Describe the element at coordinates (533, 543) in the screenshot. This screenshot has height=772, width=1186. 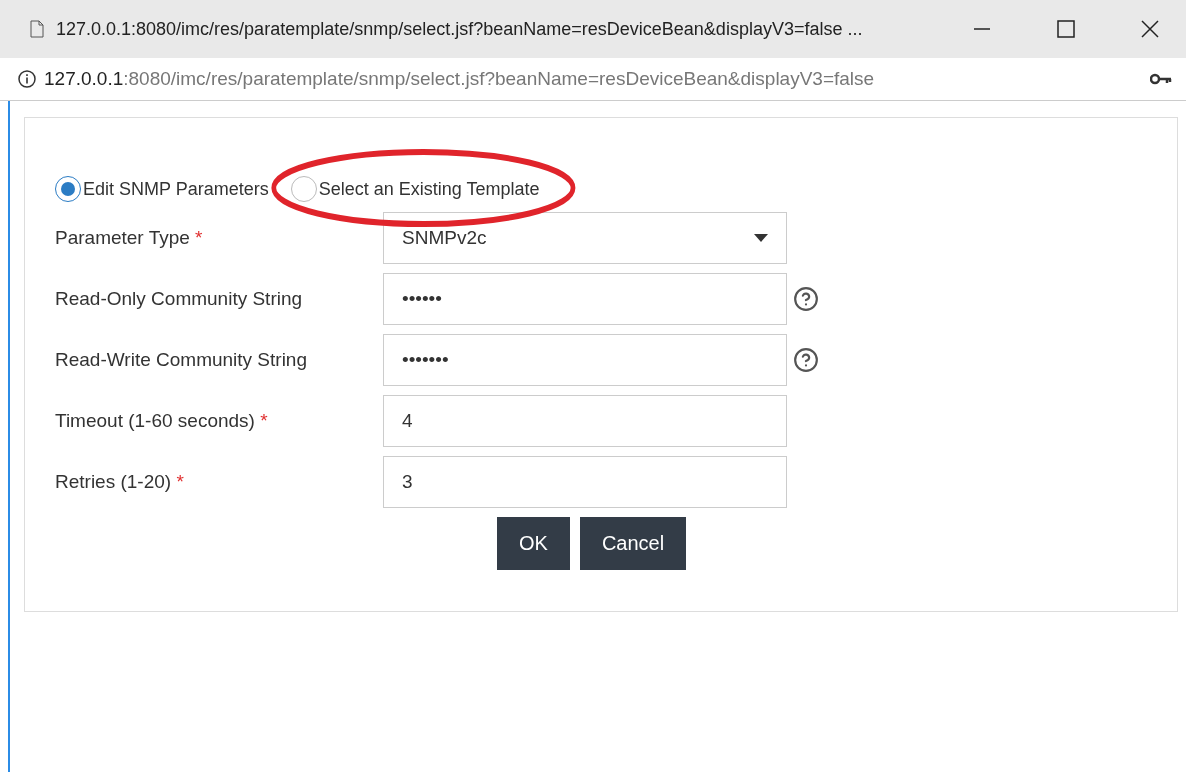
I see `dialog-button: OK` at that location.